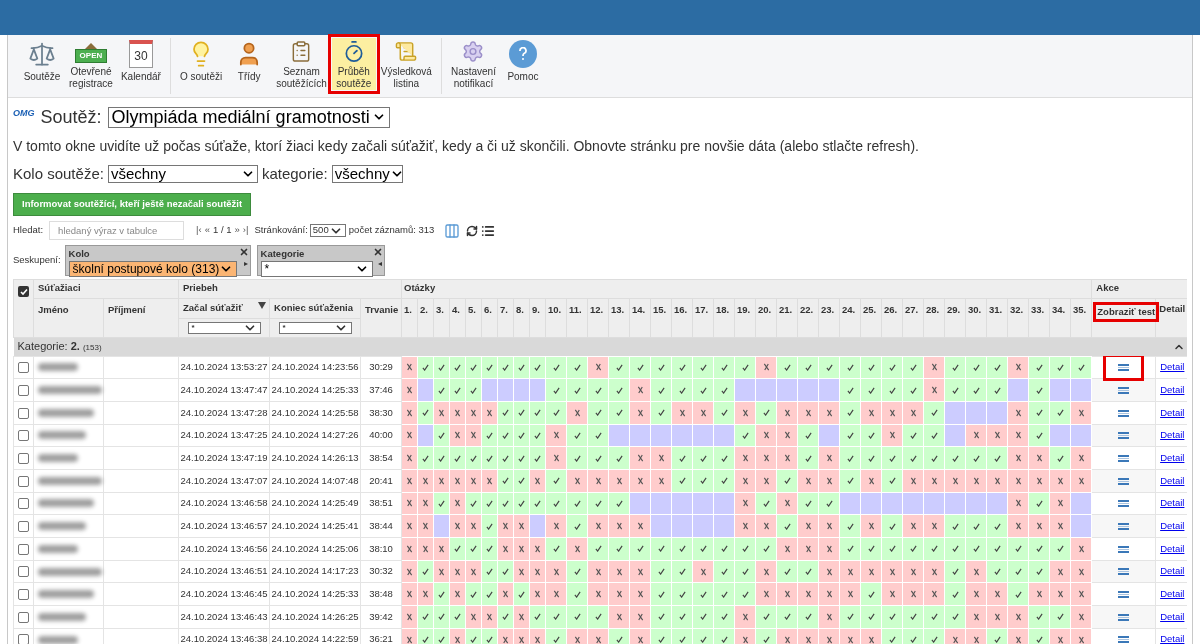 Image resolution: width=1200 pixels, height=644 pixels. I want to click on toolbar-button: Seznam soutěžících, so click(301, 64).